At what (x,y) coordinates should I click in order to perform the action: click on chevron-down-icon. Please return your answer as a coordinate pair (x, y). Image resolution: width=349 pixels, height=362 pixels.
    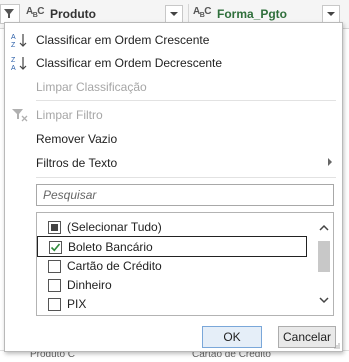
    Looking at the image, I should click on (324, 300).